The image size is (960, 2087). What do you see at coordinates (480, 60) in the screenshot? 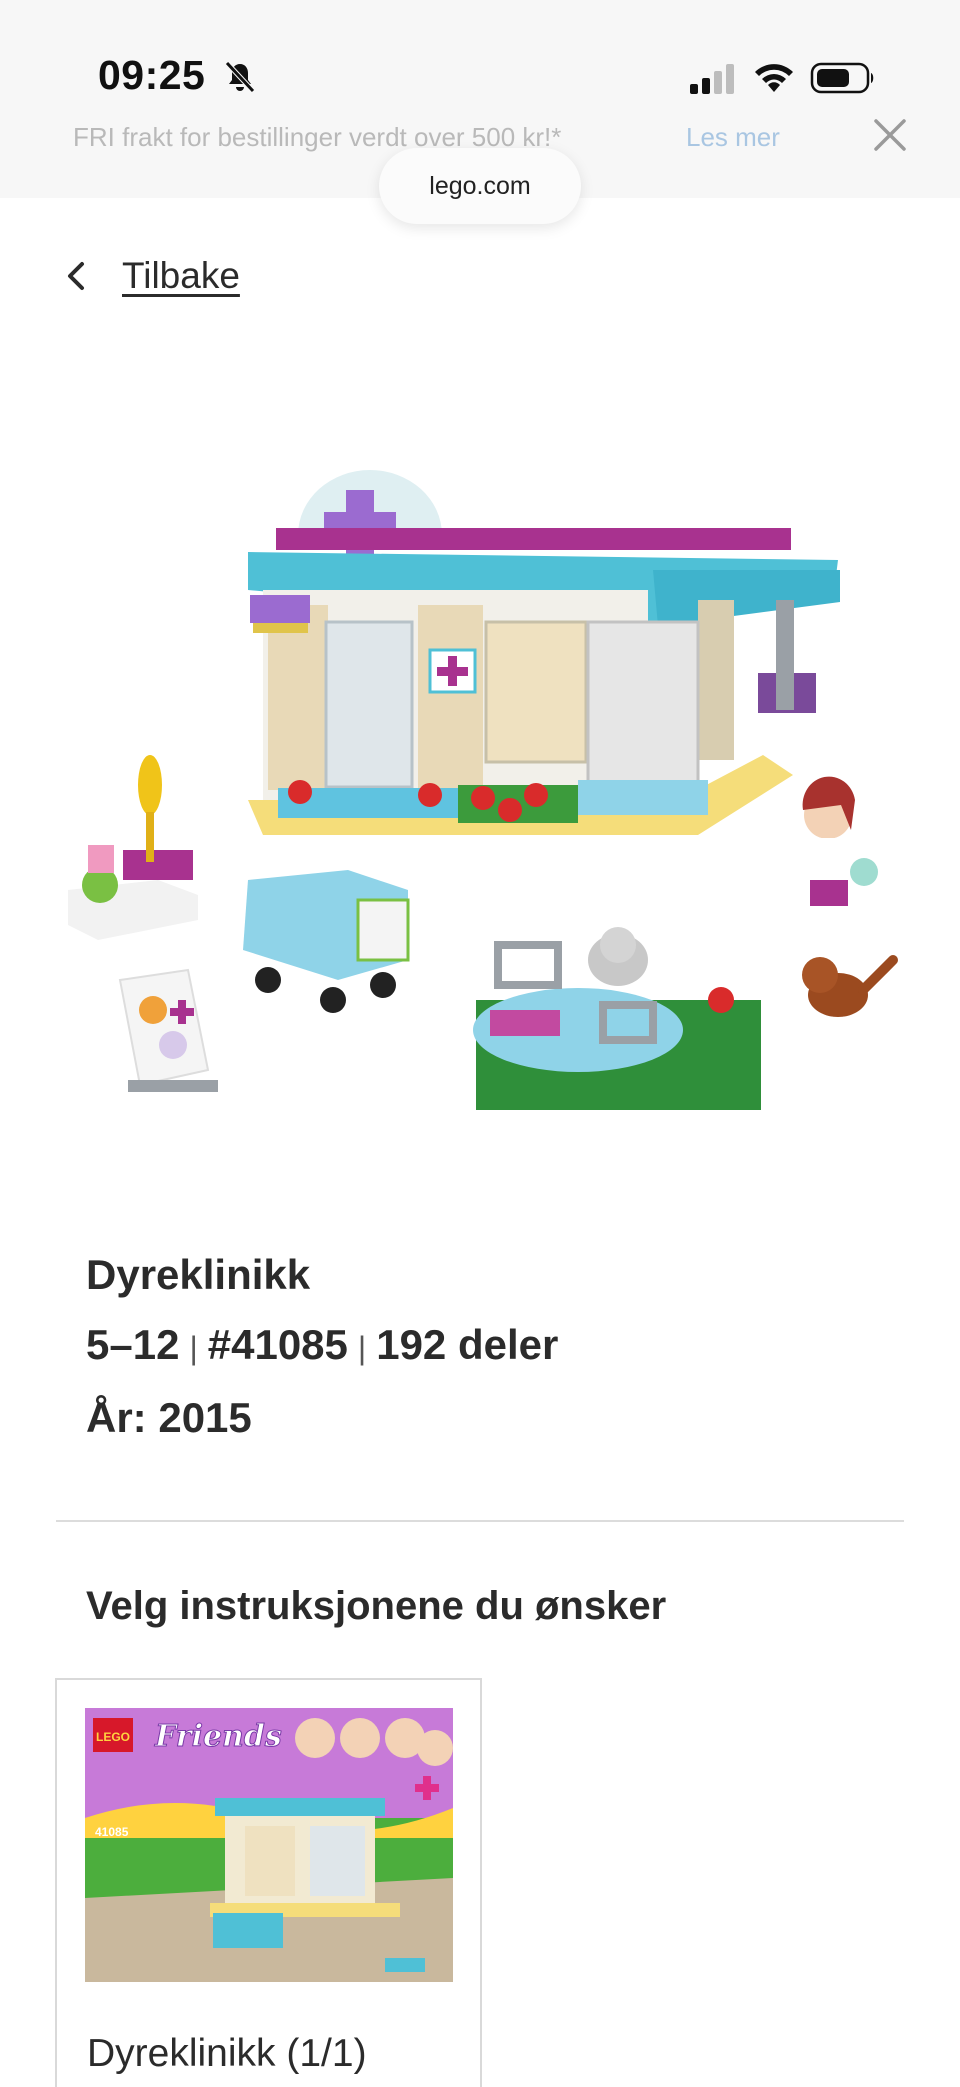
I see `status-bar: 09:25` at bounding box center [480, 60].